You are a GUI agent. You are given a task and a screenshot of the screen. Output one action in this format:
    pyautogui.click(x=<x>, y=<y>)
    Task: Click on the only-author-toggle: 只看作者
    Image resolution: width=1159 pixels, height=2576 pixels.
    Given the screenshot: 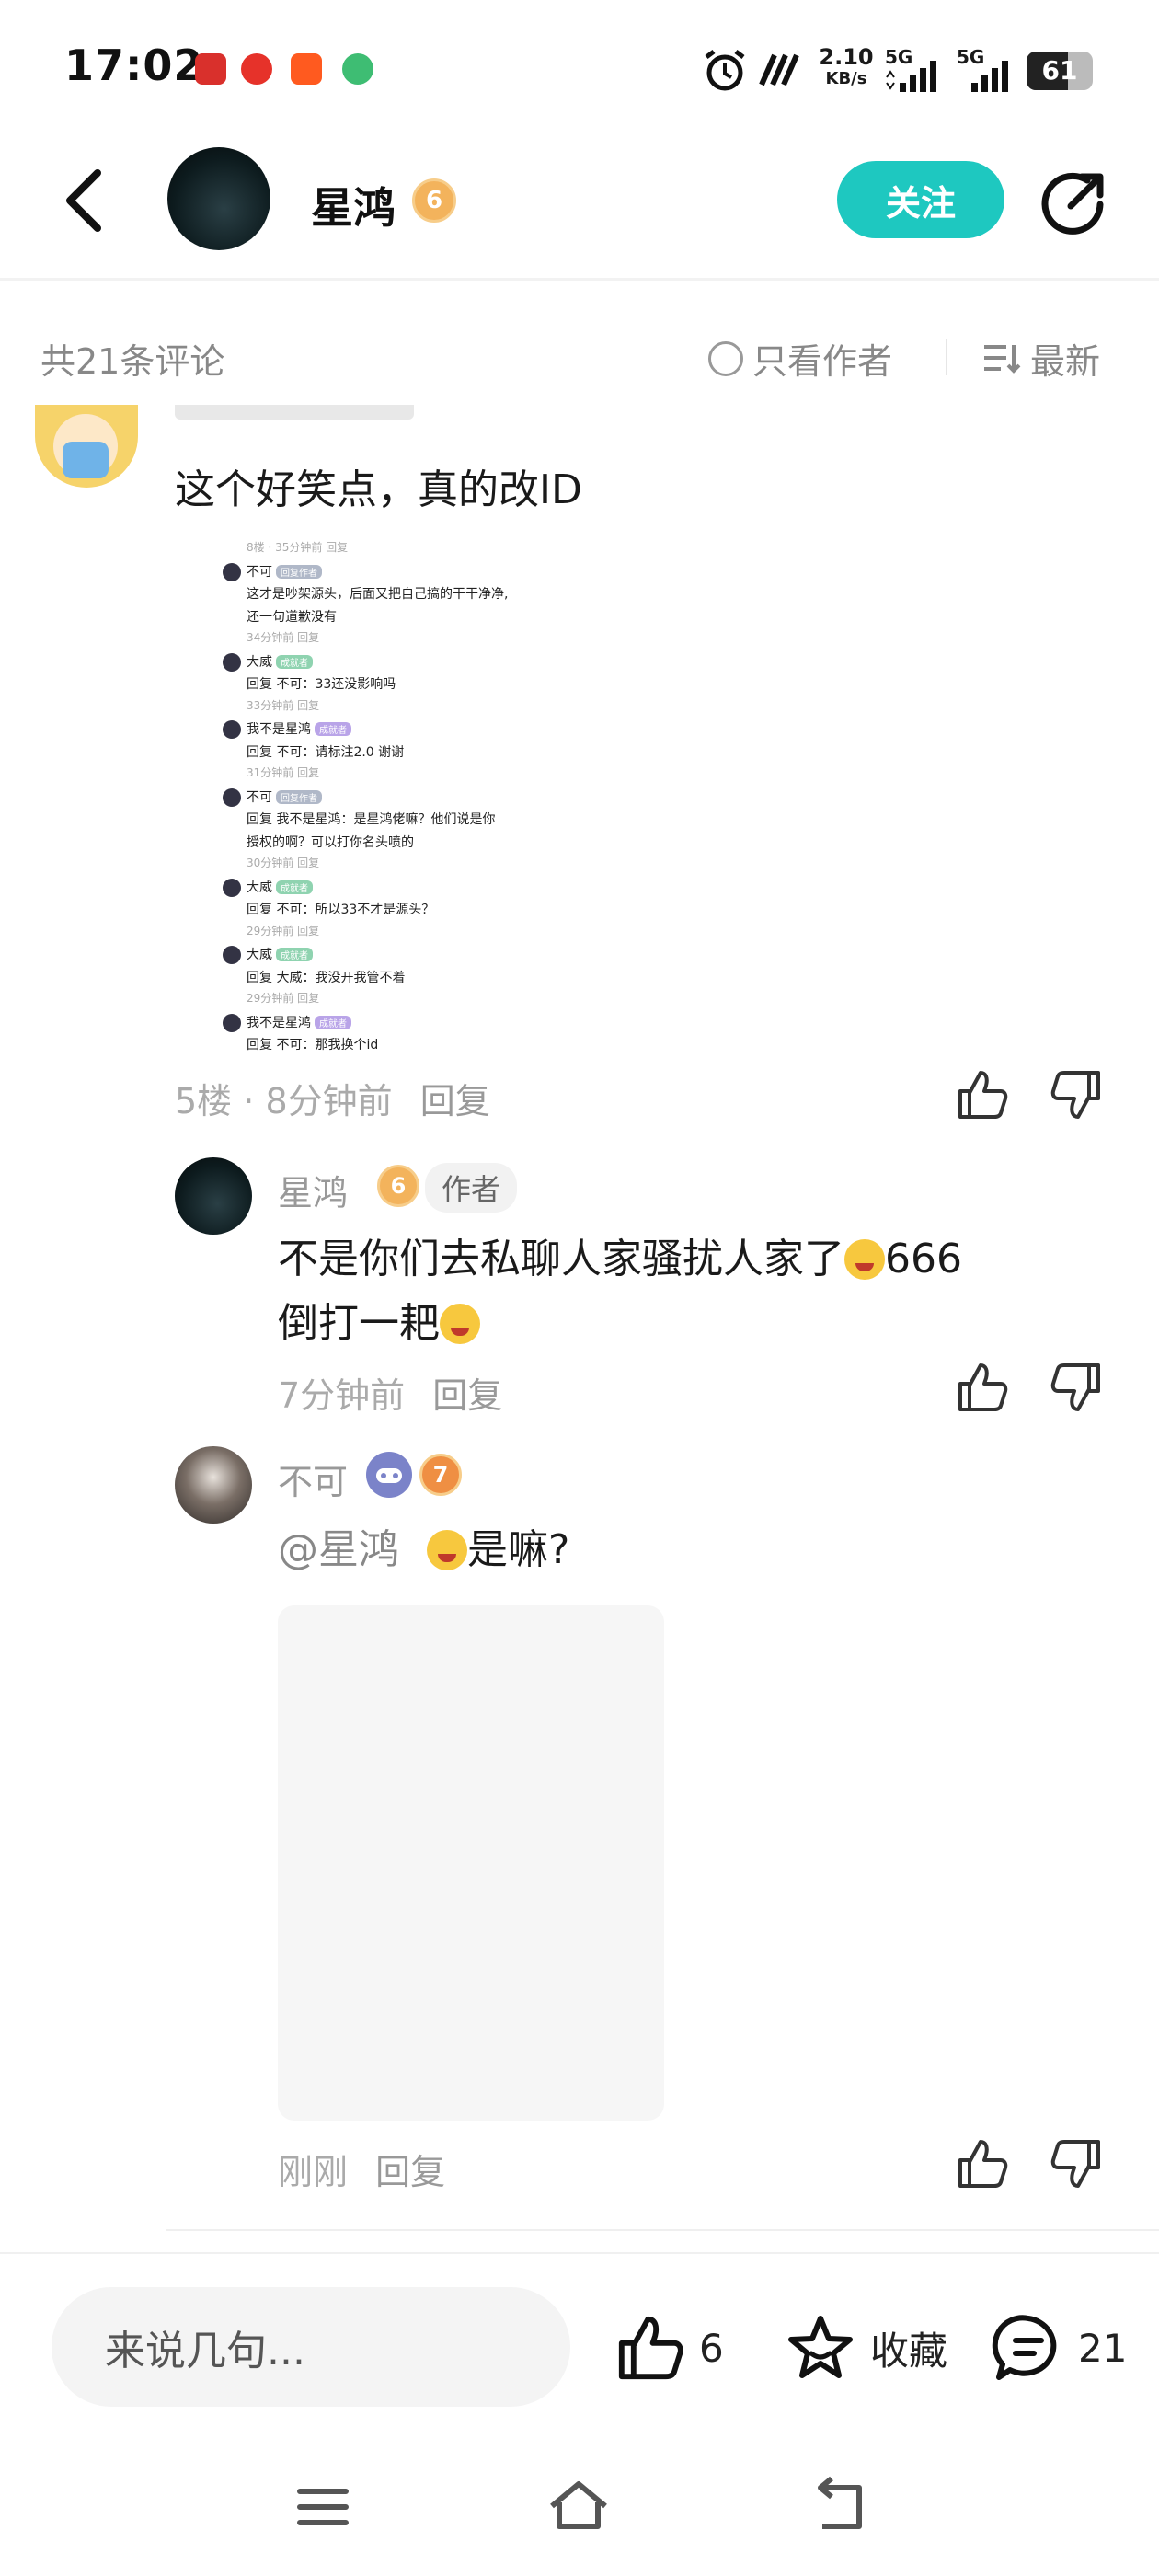 What is the action you would take?
    pyautogui.click(x=800, y=358)
    